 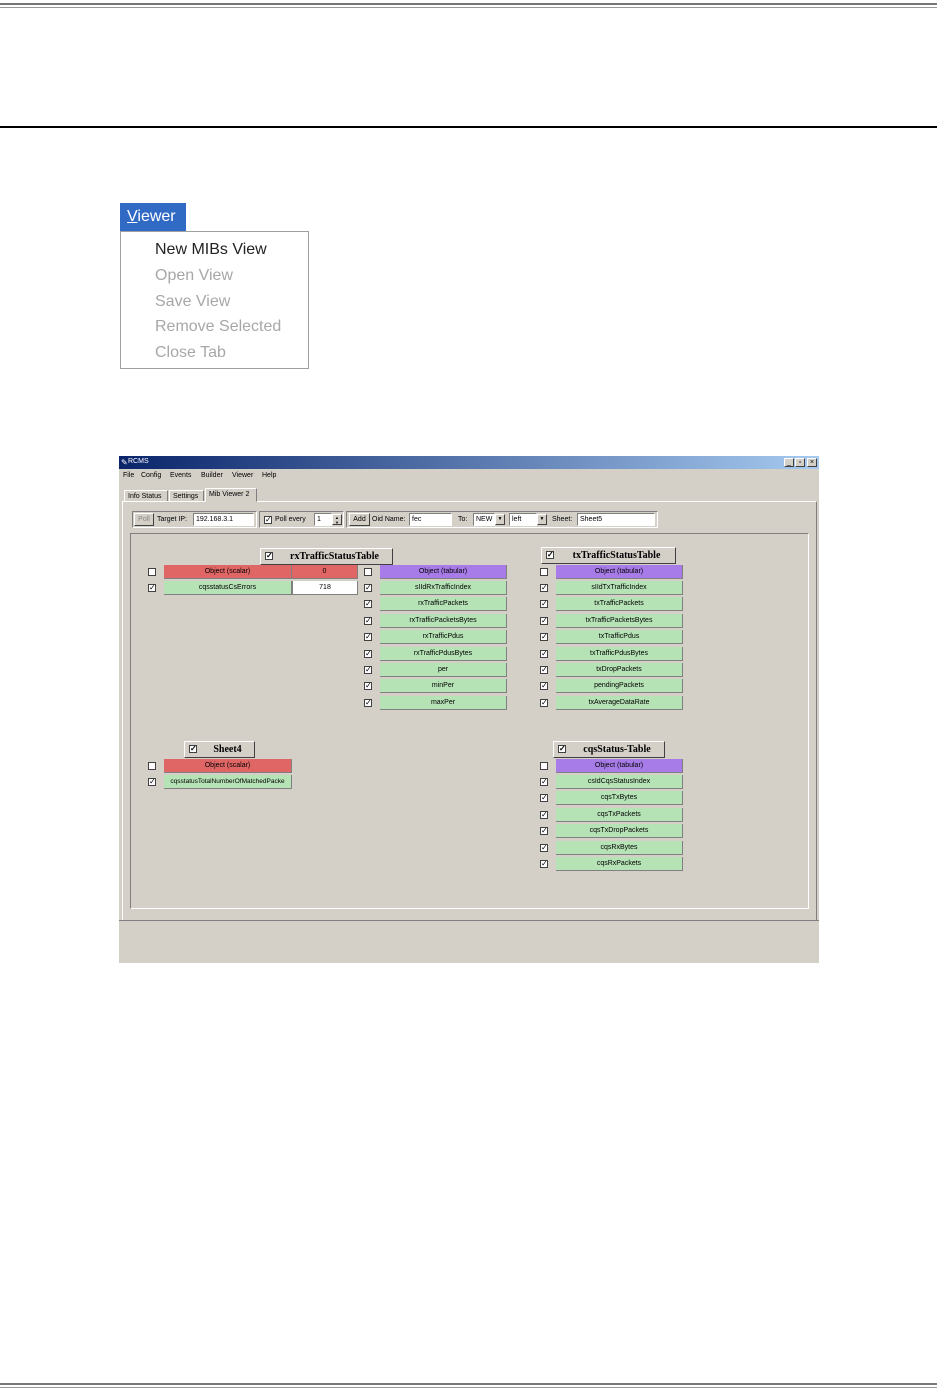 I want to click on menu-events: Events, so click(x=180, y=475).